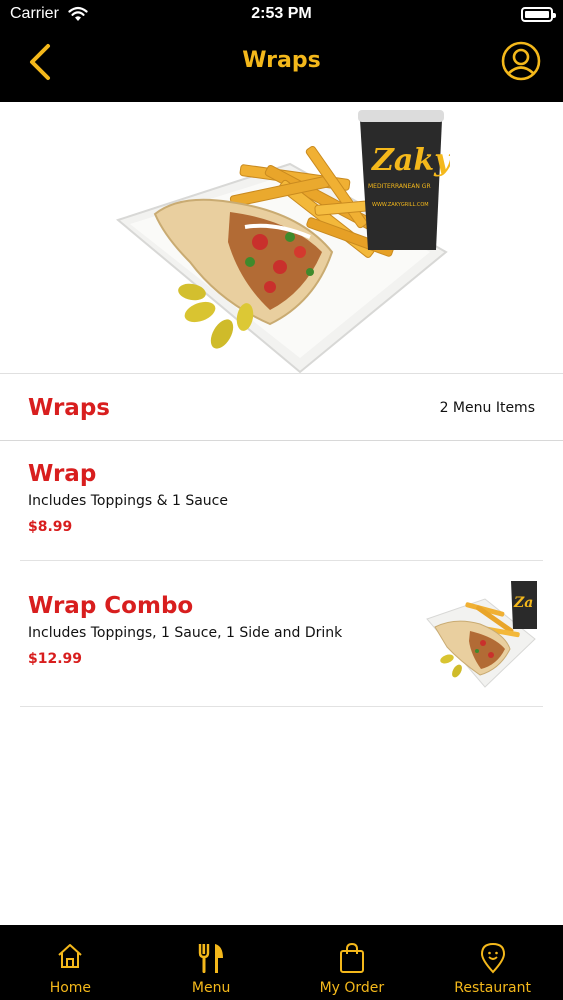 The width and height of the screenshot is (563, 1000). What do you see at coordinates (70, 956) in the screenshot?
I see `home-icon` at bounding box center [70, 956].